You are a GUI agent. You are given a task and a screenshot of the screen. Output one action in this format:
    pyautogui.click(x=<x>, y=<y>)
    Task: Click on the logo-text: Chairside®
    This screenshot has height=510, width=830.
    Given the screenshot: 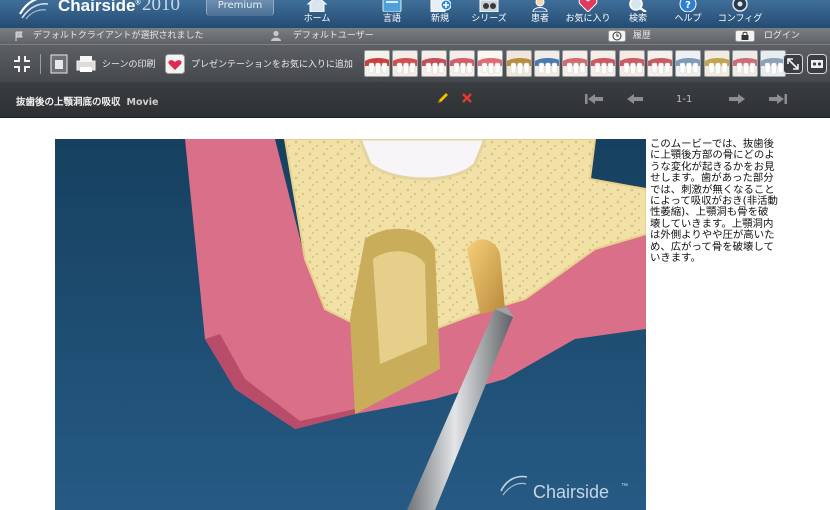 What is the action you would take?
    pyautogui.click(x=99, y=7)
    